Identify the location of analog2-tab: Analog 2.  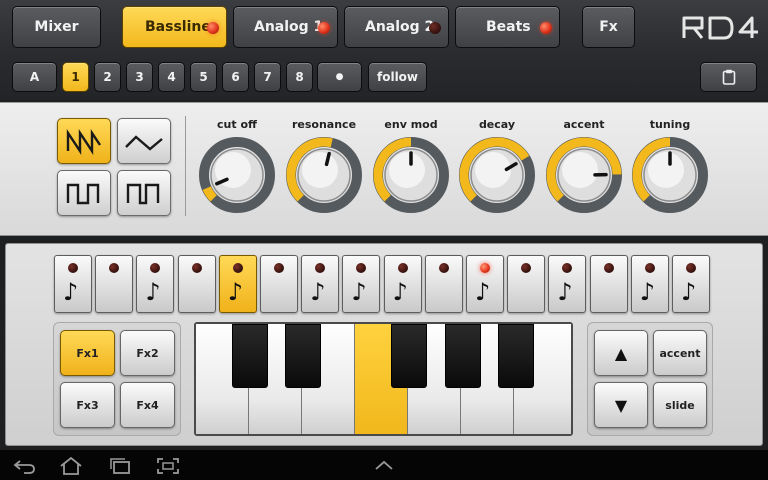
(396, 27).